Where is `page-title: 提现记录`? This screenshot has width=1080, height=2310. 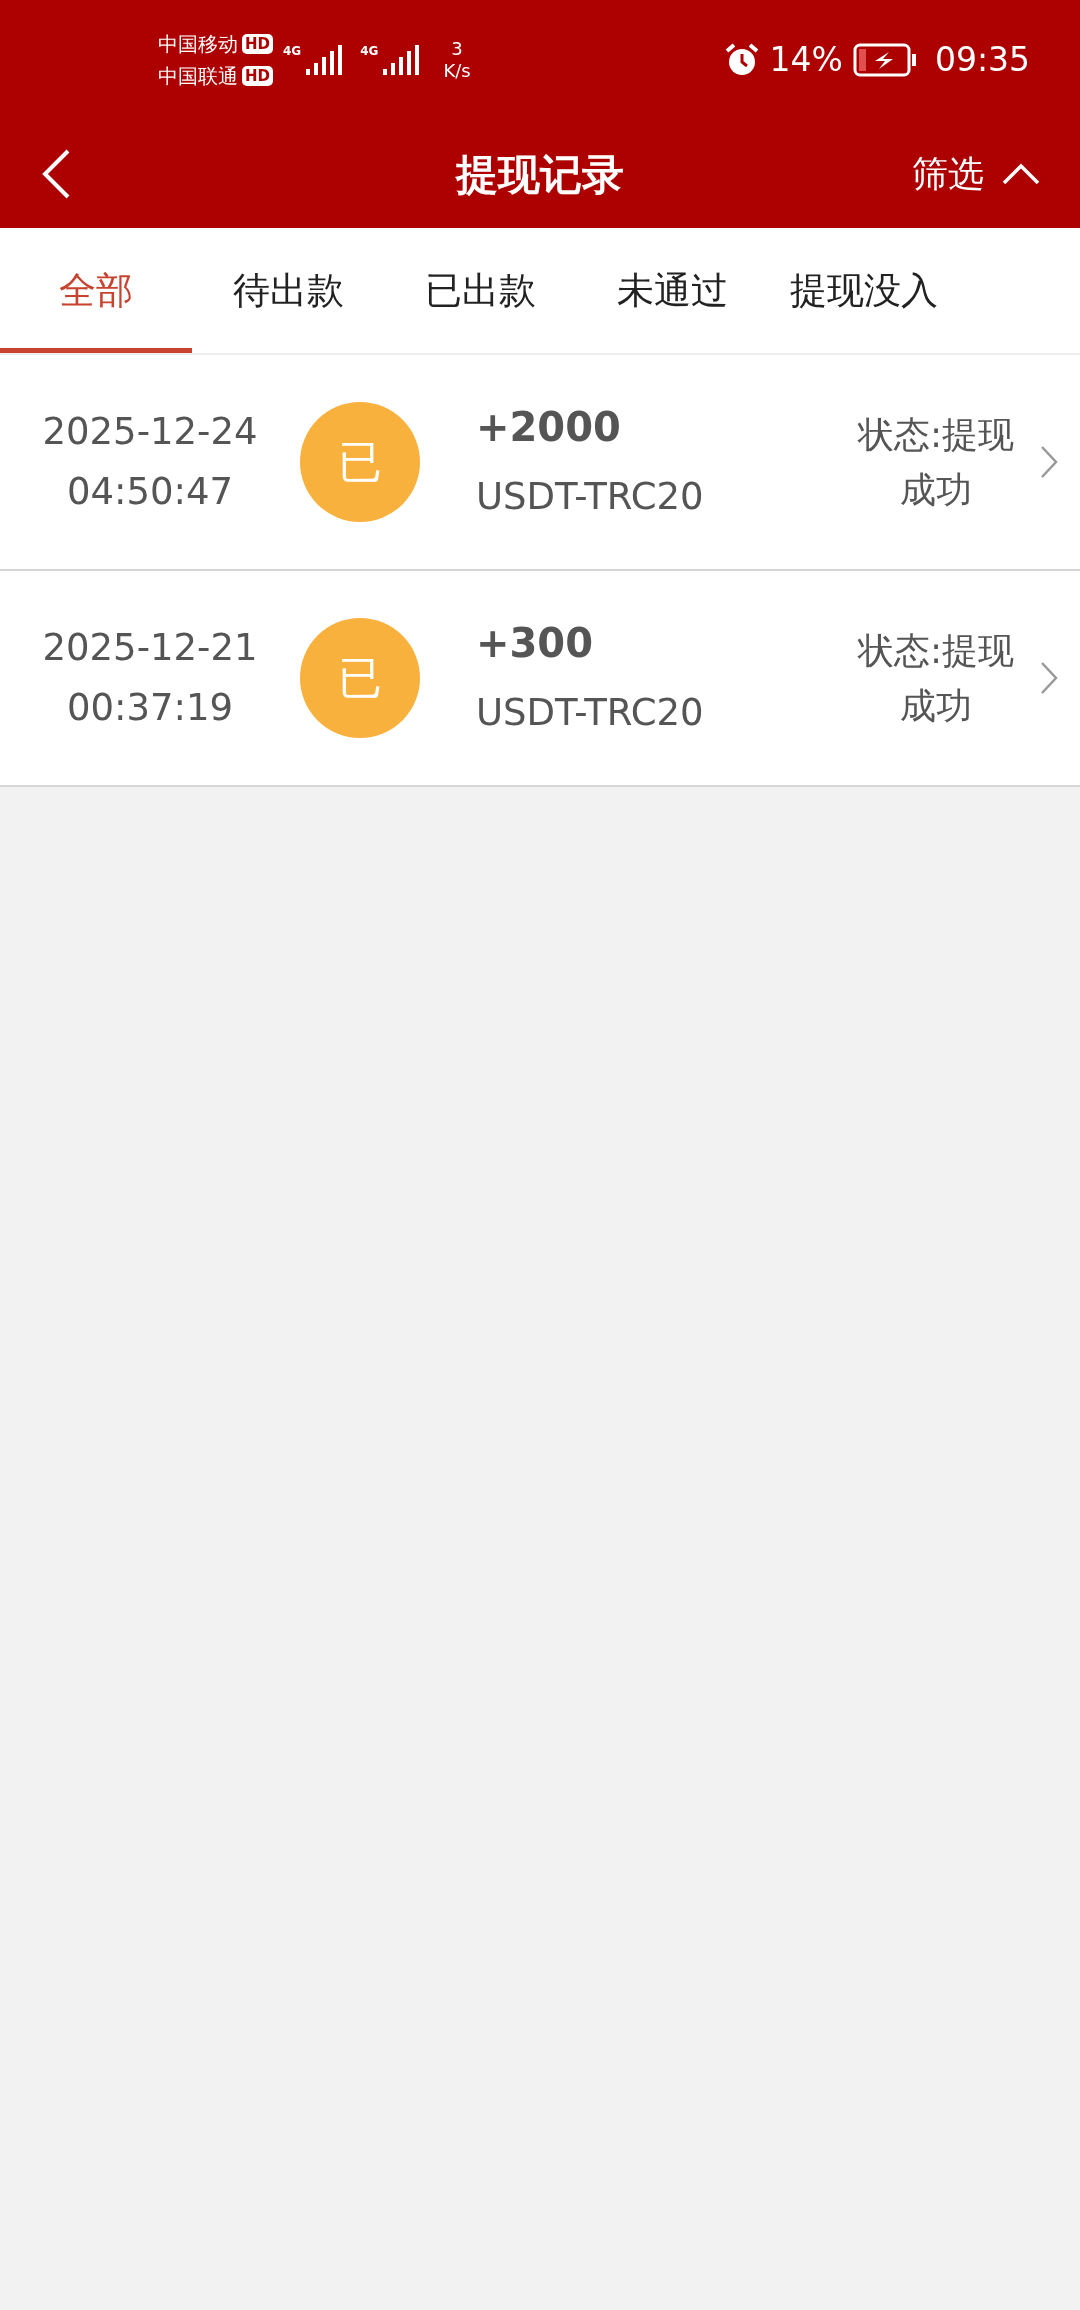 page-title: 提现记录 is located at coordinates (540, 174).